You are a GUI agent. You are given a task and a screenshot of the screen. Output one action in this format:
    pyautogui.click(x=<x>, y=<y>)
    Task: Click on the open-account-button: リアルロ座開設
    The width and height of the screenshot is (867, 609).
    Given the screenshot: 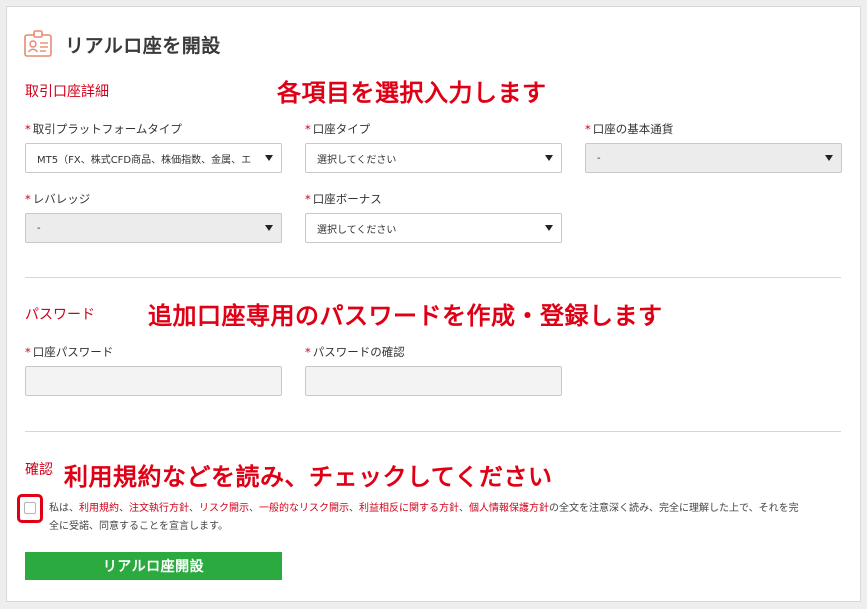 What is the action you would take?
    pyautogui.click(x=153, y=566)
    